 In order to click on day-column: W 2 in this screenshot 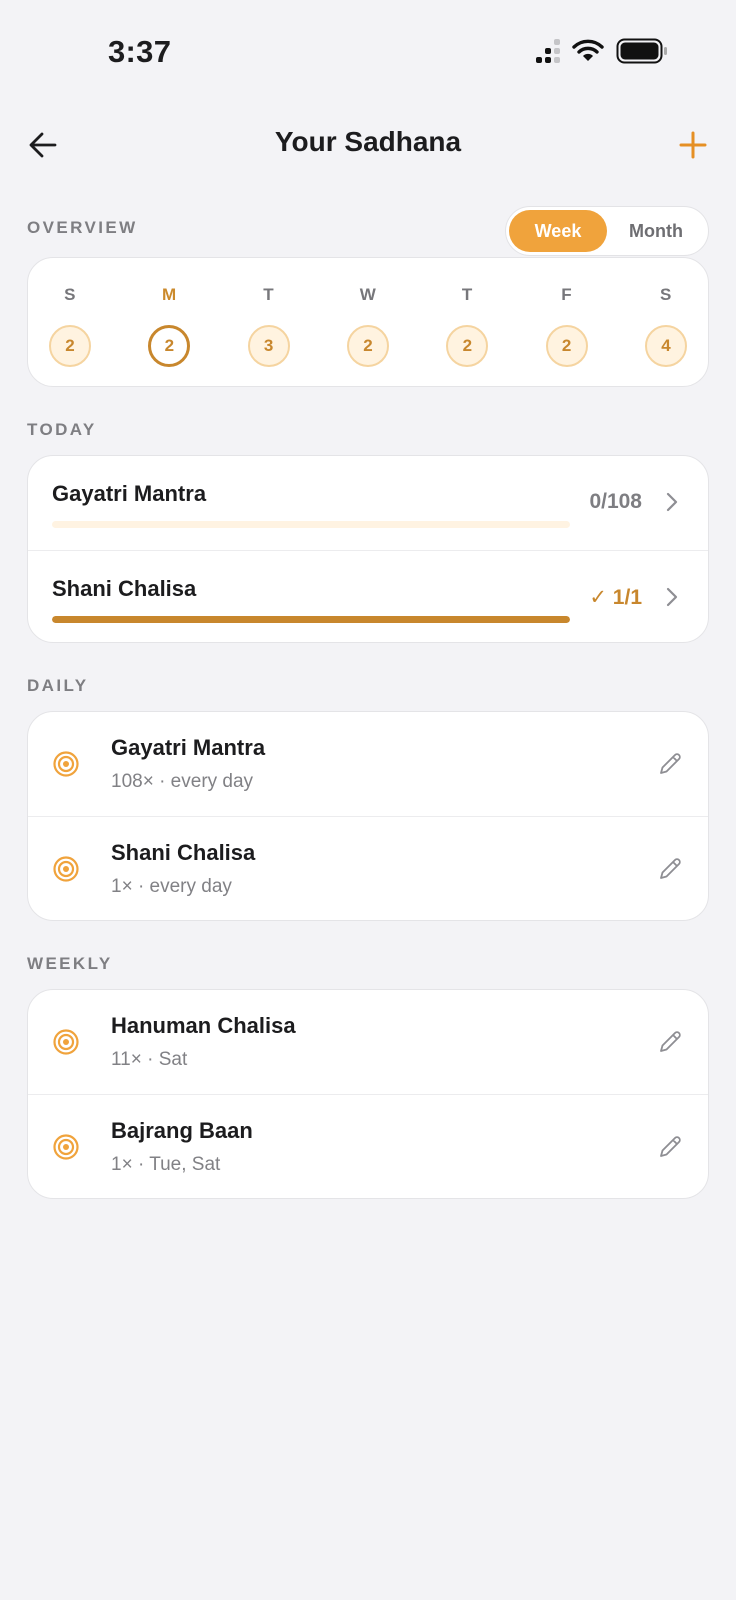, I will do `click(368, 312)`.